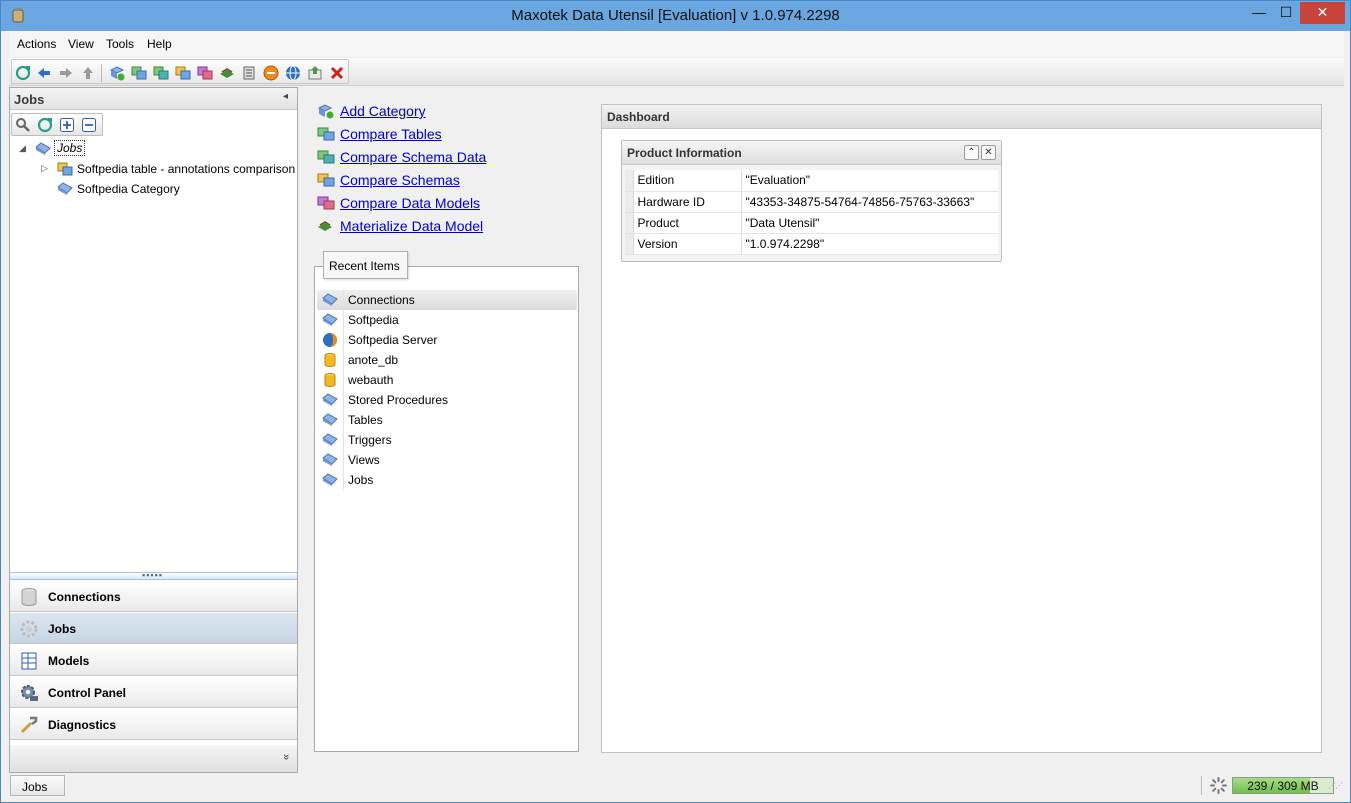 This screenshot has width=1351, height=803. What do you see at coordinates (153, 575) in the screenshot?
I see `panel-splitter: ▪▪▪▪▪` at bounding box center [153, 575].